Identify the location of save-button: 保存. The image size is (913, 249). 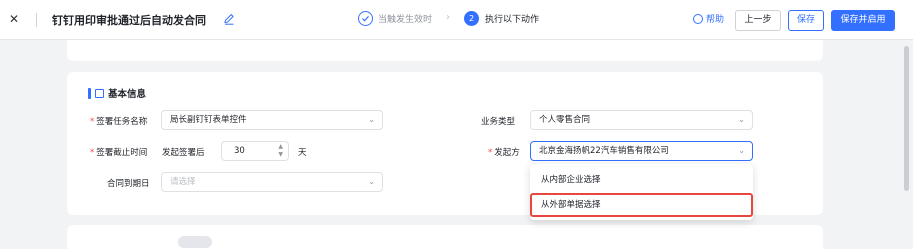
(806, 20).